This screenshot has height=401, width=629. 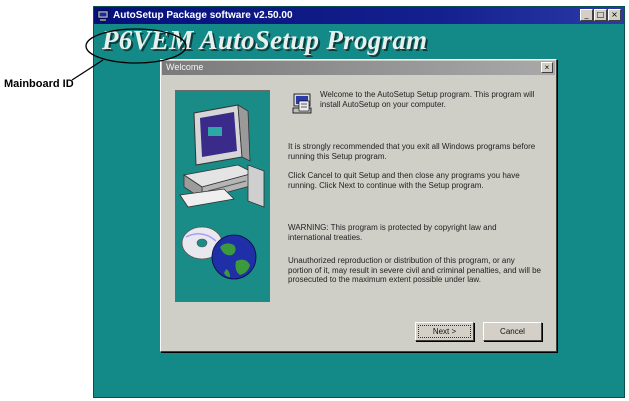 I want to click on setup-app-icon, so click(x=103, y=15).